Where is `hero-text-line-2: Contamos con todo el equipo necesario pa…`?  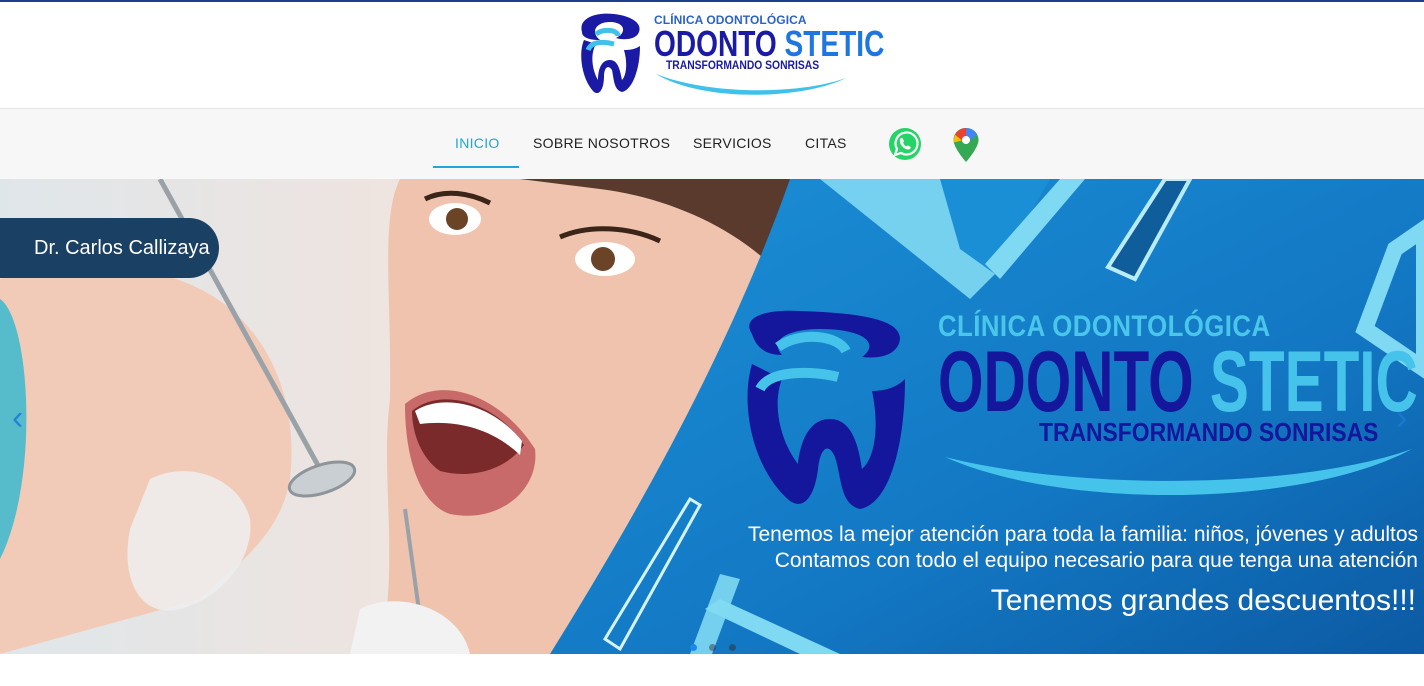
hero-text-line-2: Contamos con todo el equipo necesario pa… is located at coordinates (1096, 560).